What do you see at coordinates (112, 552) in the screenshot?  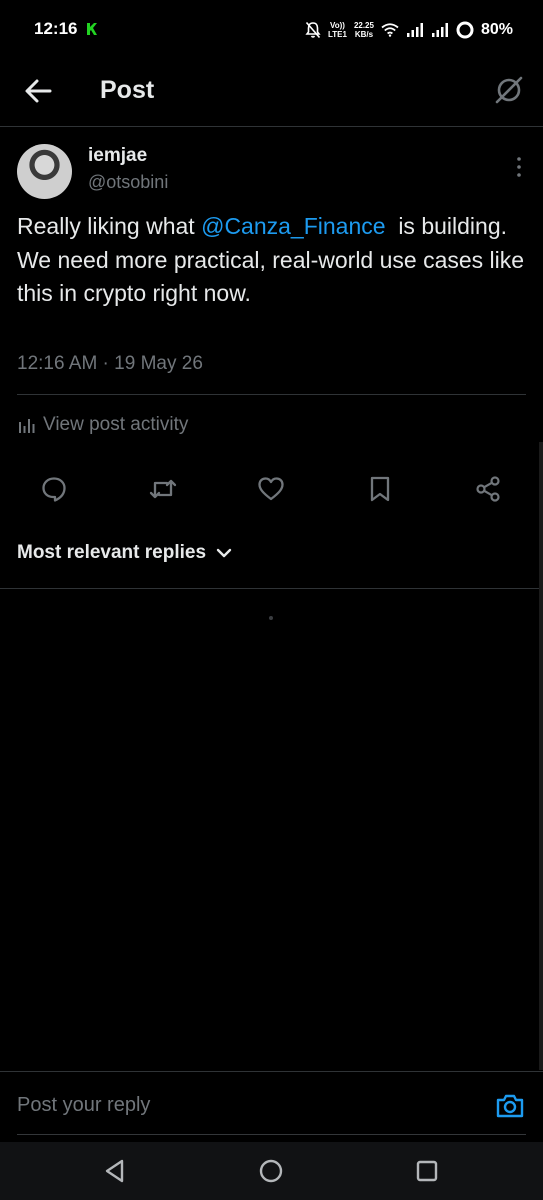 I see `replies-sort-label: Most relevant replies` at bounding box center [112, 552].